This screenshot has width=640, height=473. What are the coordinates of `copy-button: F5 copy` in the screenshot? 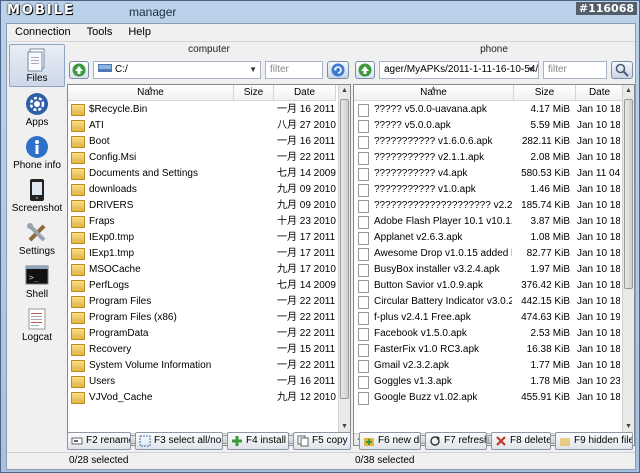 It's located at (322, 441).